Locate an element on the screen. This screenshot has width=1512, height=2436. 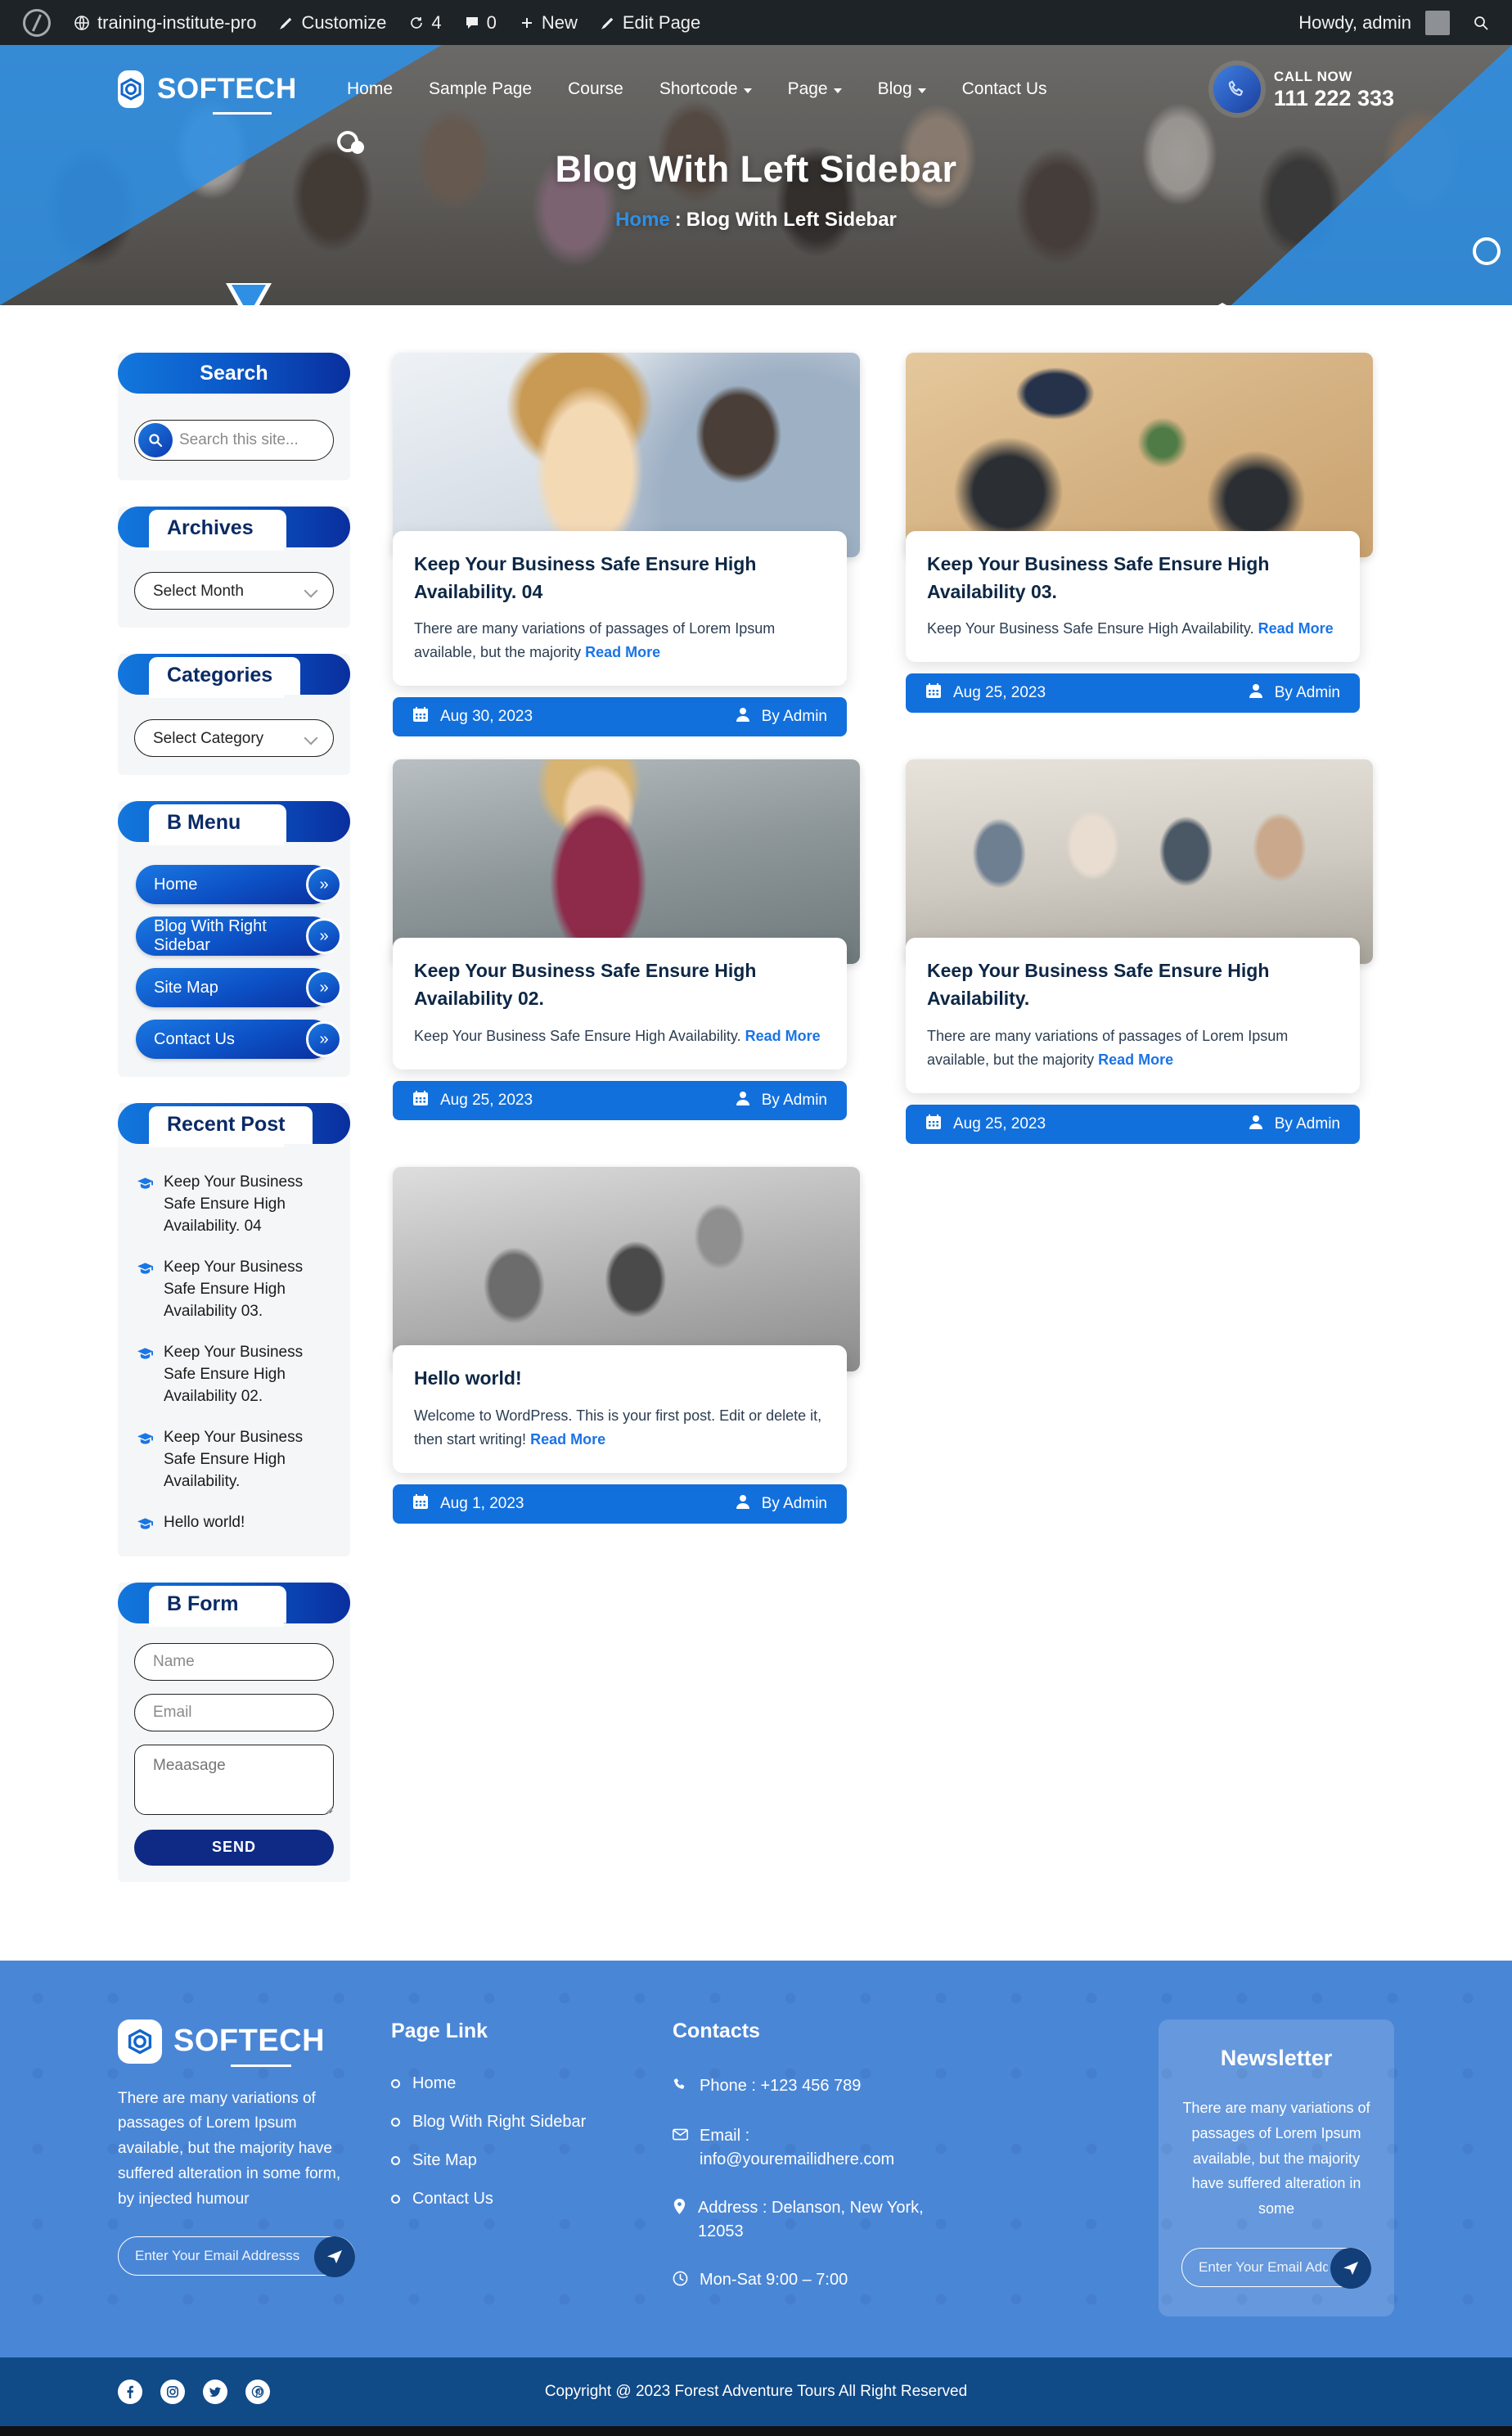
footer-subscribe-input is located at coordinates (224, 2256).